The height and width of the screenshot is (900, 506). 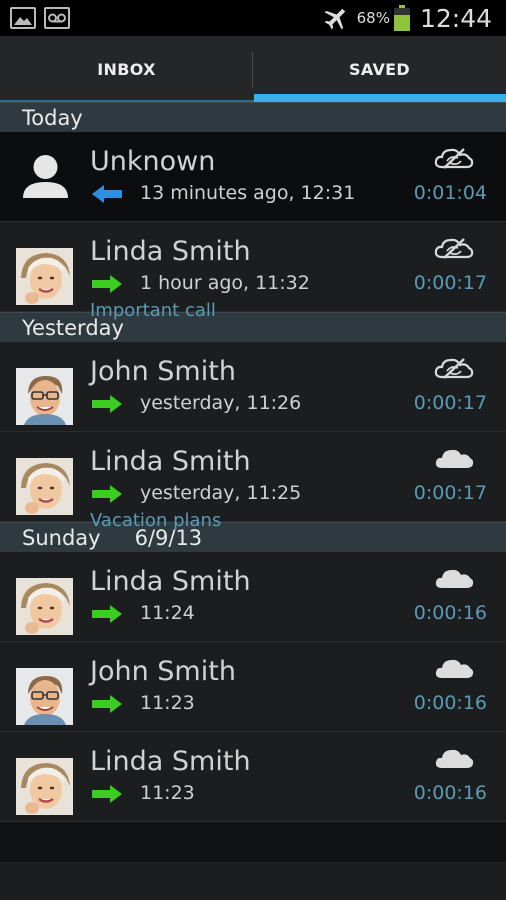 What do you see at coordinates (373, 18) in the screenshot?
I see `battery-percent: 68%` at bounding box center [373, 18].